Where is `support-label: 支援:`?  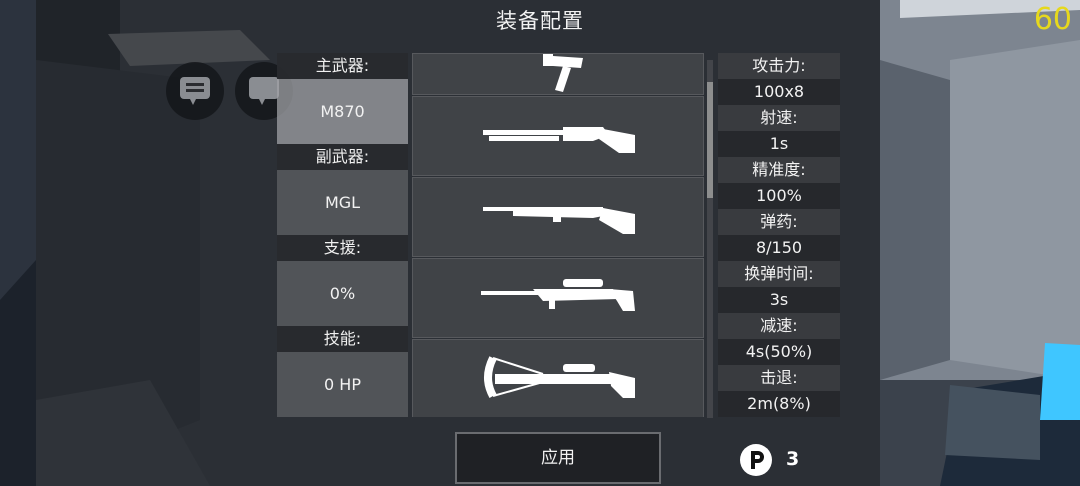 support-label: 支援: is located at coordinates (342, 248).